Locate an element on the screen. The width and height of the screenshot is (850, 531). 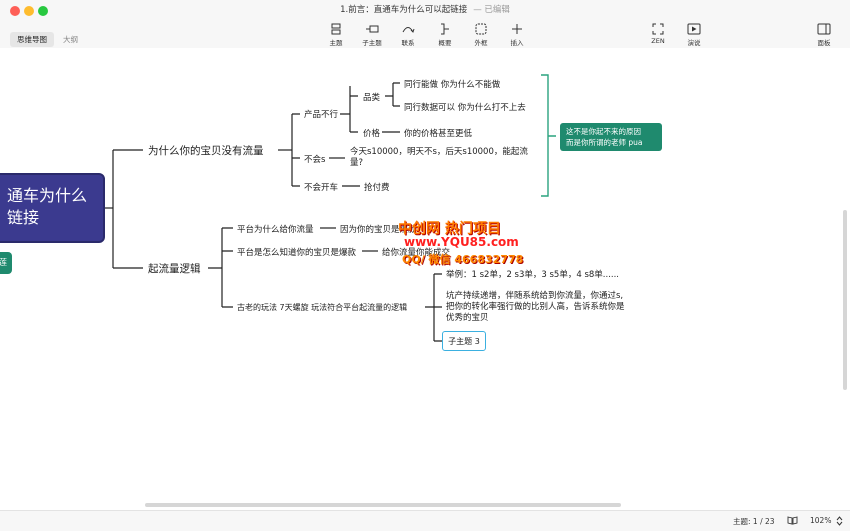
topic-gmv-line1: 坑产持续递增，伴随系统给到你流量，你通过s, is located at coordinates (535, 296).